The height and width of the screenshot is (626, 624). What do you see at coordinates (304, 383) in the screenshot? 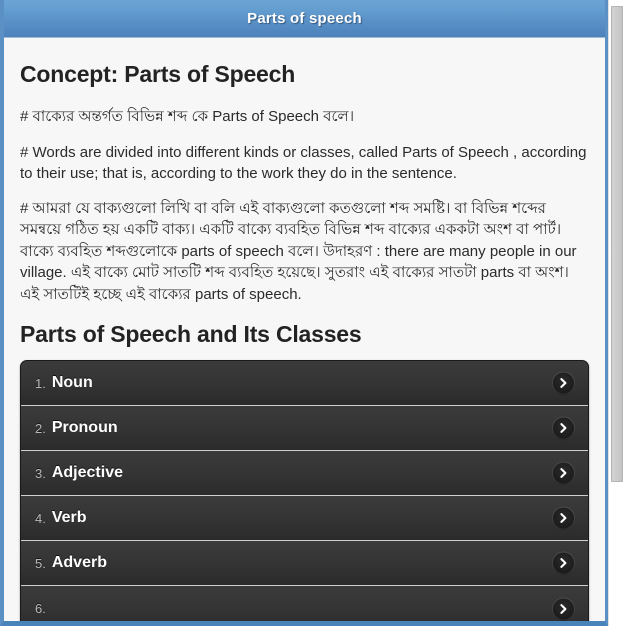
I see `list-item: 1. Noun` at bounding box center [304, 383].